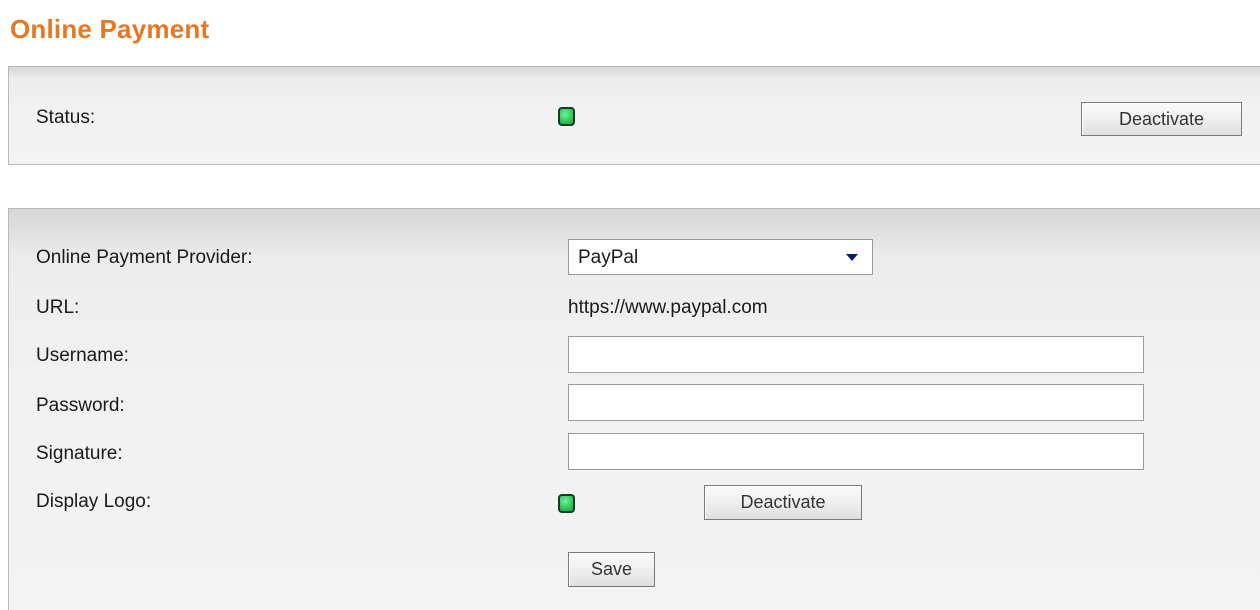  What do you see at coordinates (82, 355) in the screenshot?
I see `username-label: Username:` at bounding box center [82, 355].